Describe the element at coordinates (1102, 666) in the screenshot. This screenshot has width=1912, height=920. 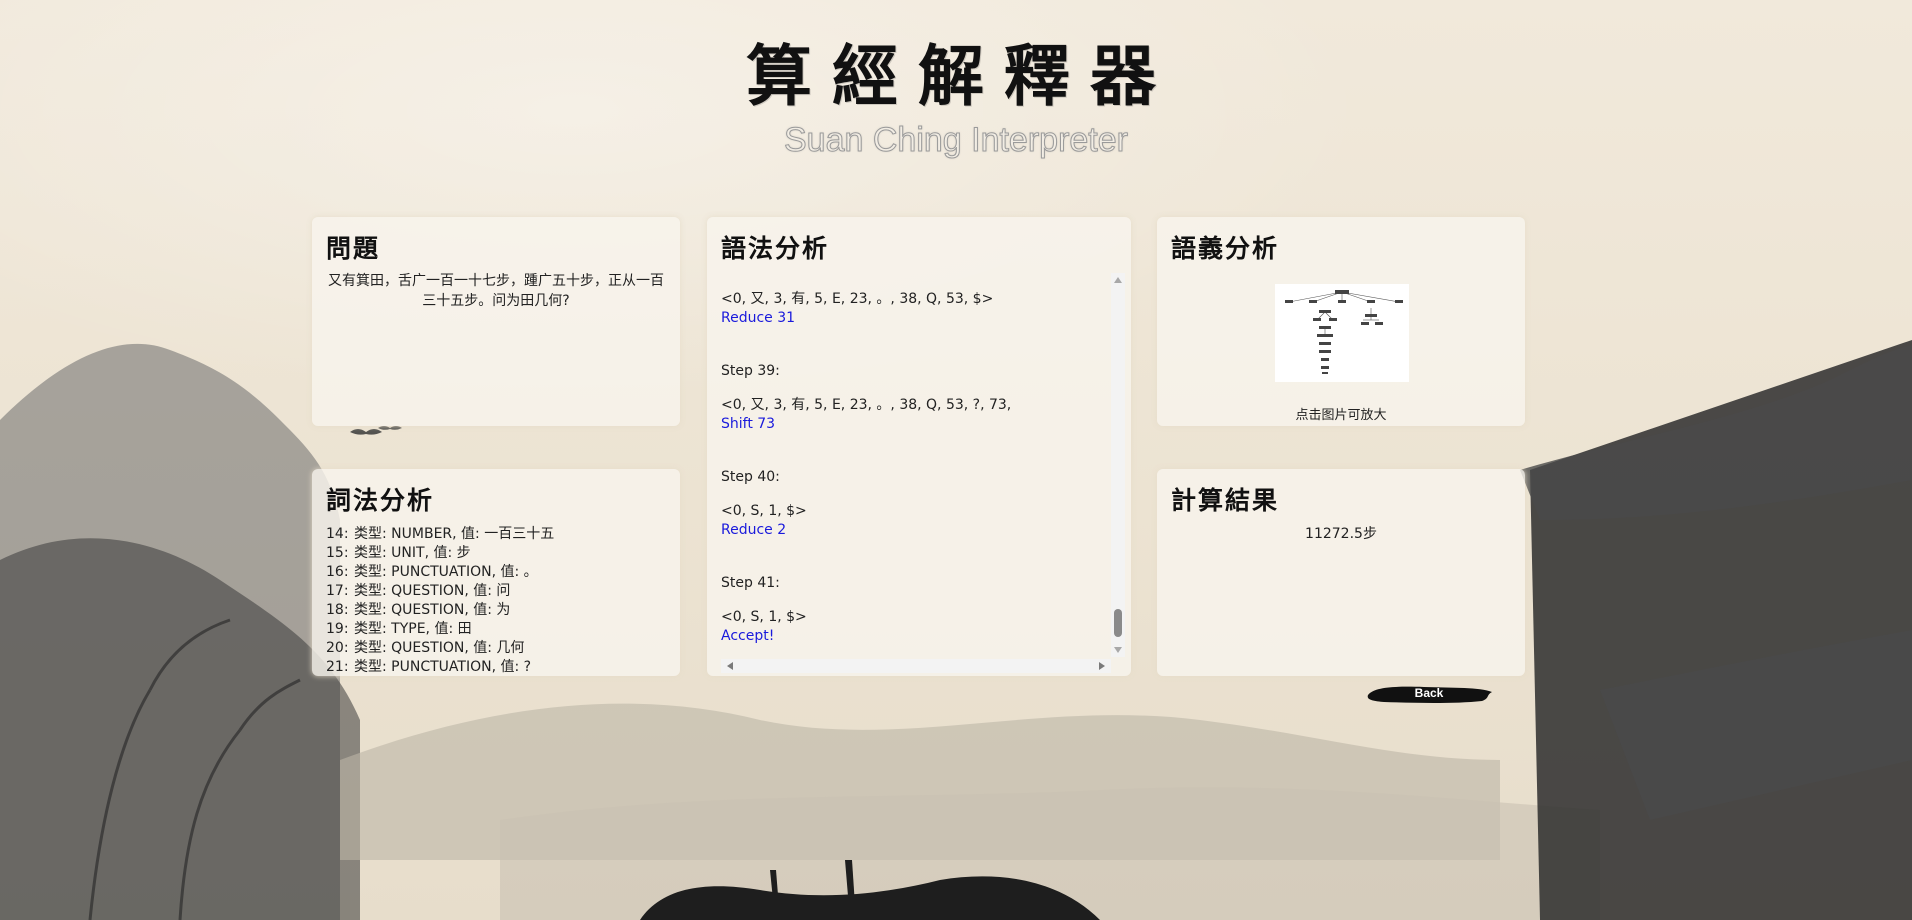
I see `scroll-right-arrow-icon` at that location.